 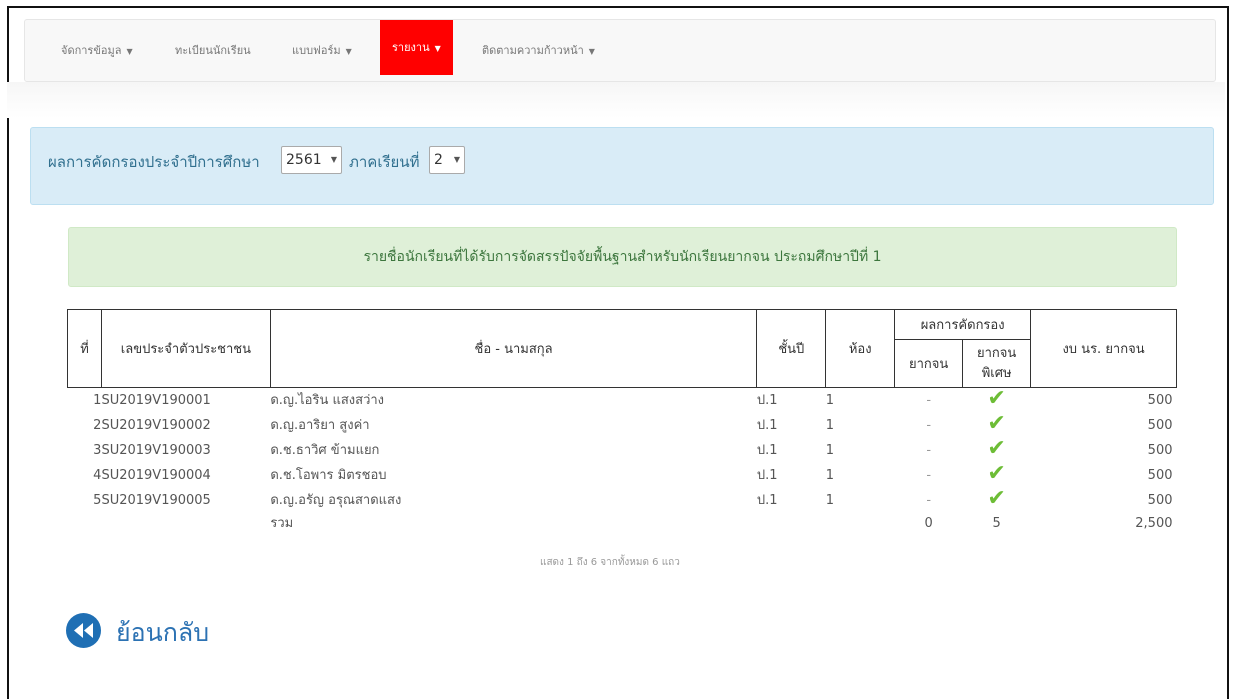 What do you see at coordinates (97, 475) in the screenshot?
I see `cell-no: 4` at bounding box center [97, 475].